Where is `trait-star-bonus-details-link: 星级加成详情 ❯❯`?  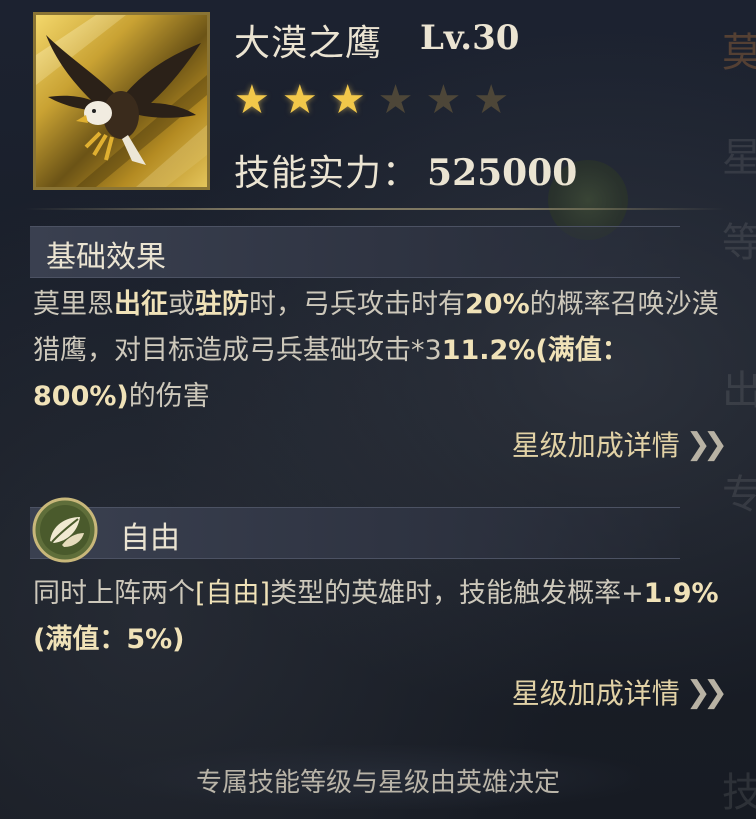 trait-star-bonus-details-link: 星级加成详情 ❯❯ is located at coordinates (619, 692).